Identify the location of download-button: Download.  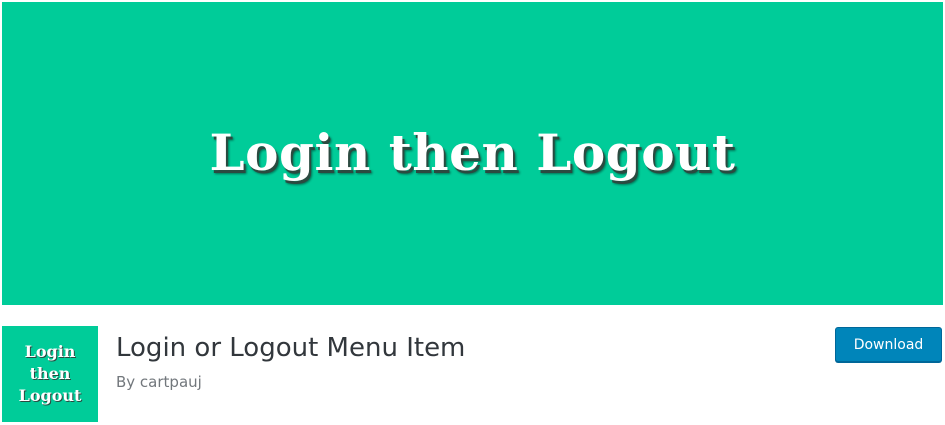
(888, 344).